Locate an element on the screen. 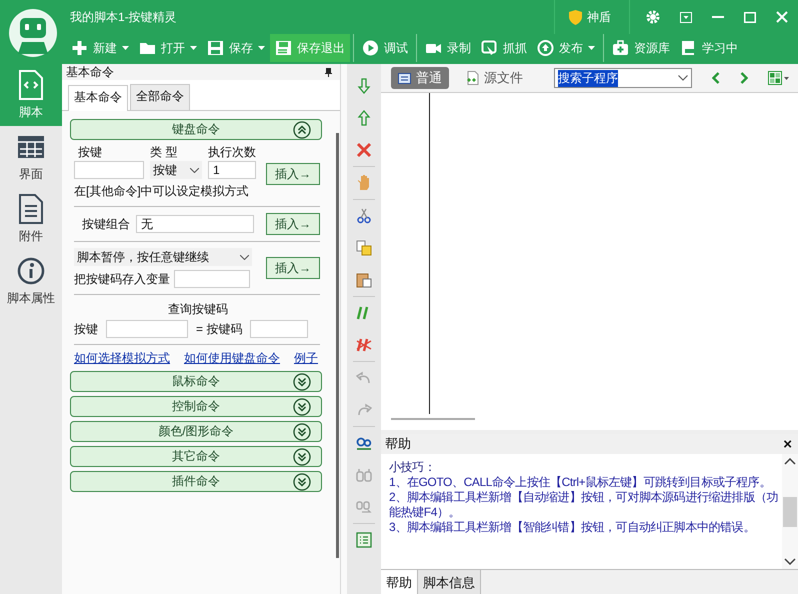  key-label: 按键 is located at coordinates (90, 152).